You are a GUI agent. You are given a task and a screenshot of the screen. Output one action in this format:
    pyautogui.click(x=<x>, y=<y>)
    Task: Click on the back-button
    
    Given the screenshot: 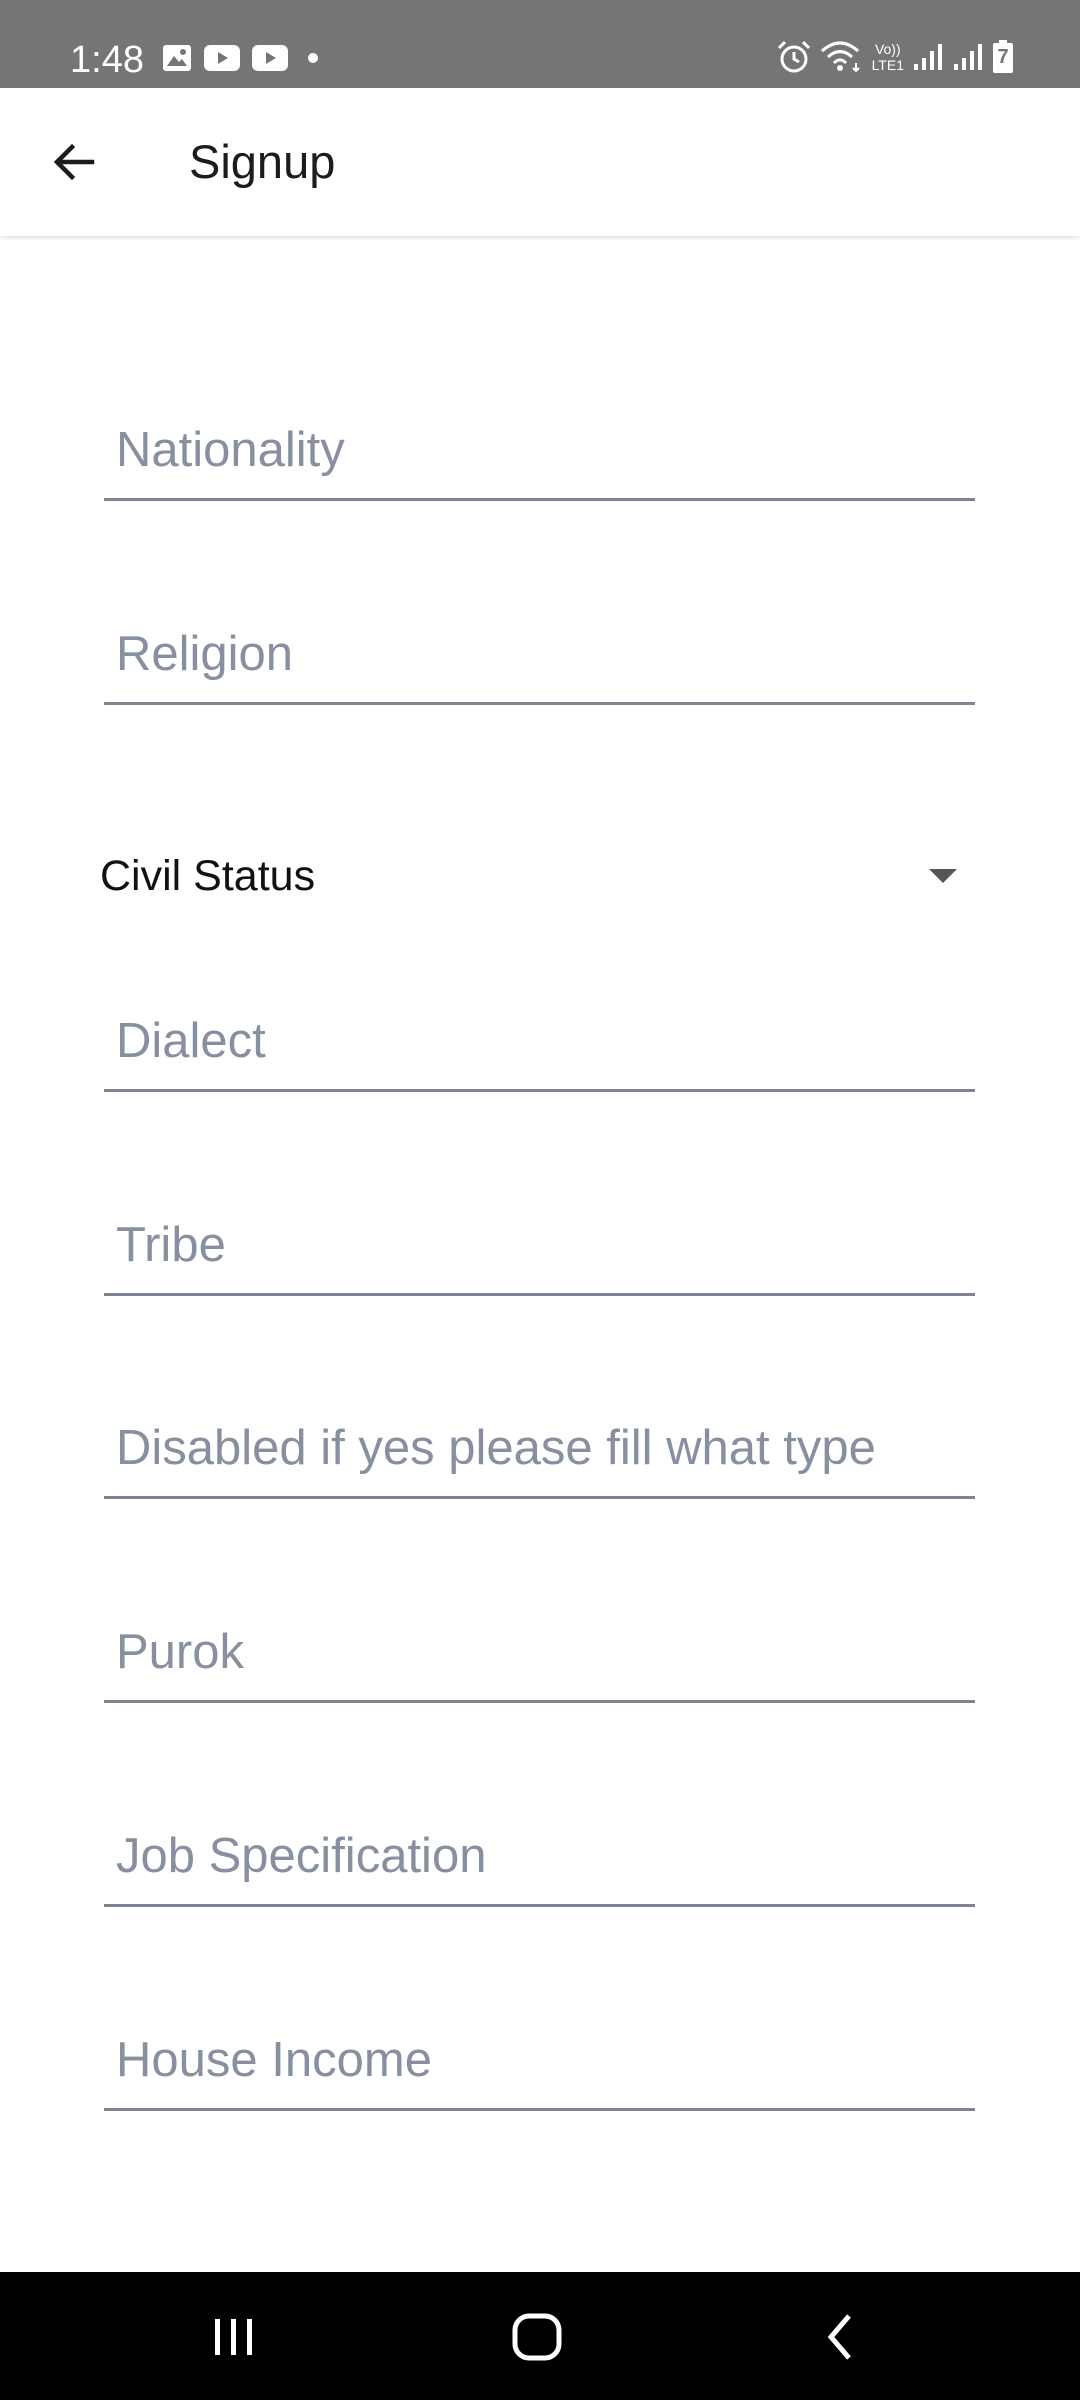 What is the action you would take?
    pyautogui.click(x=74, y=162)
    